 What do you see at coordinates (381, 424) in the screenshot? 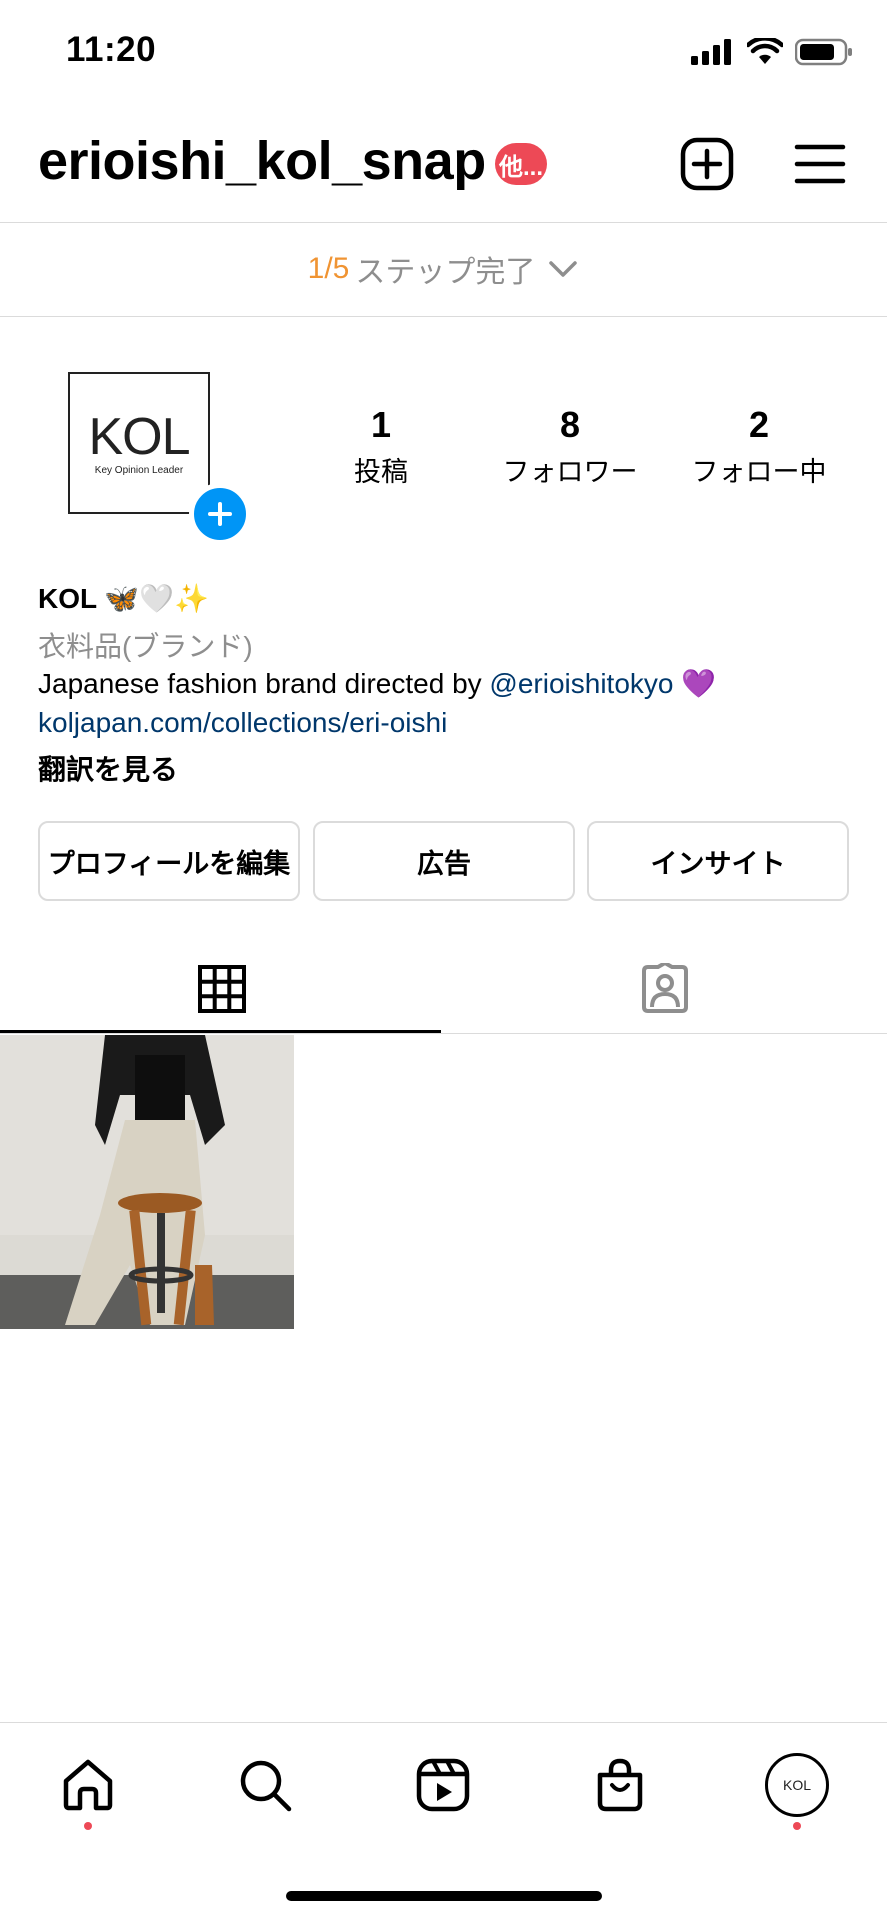
I see `stat-posts-value: 1` at bounding box center [381, 424].